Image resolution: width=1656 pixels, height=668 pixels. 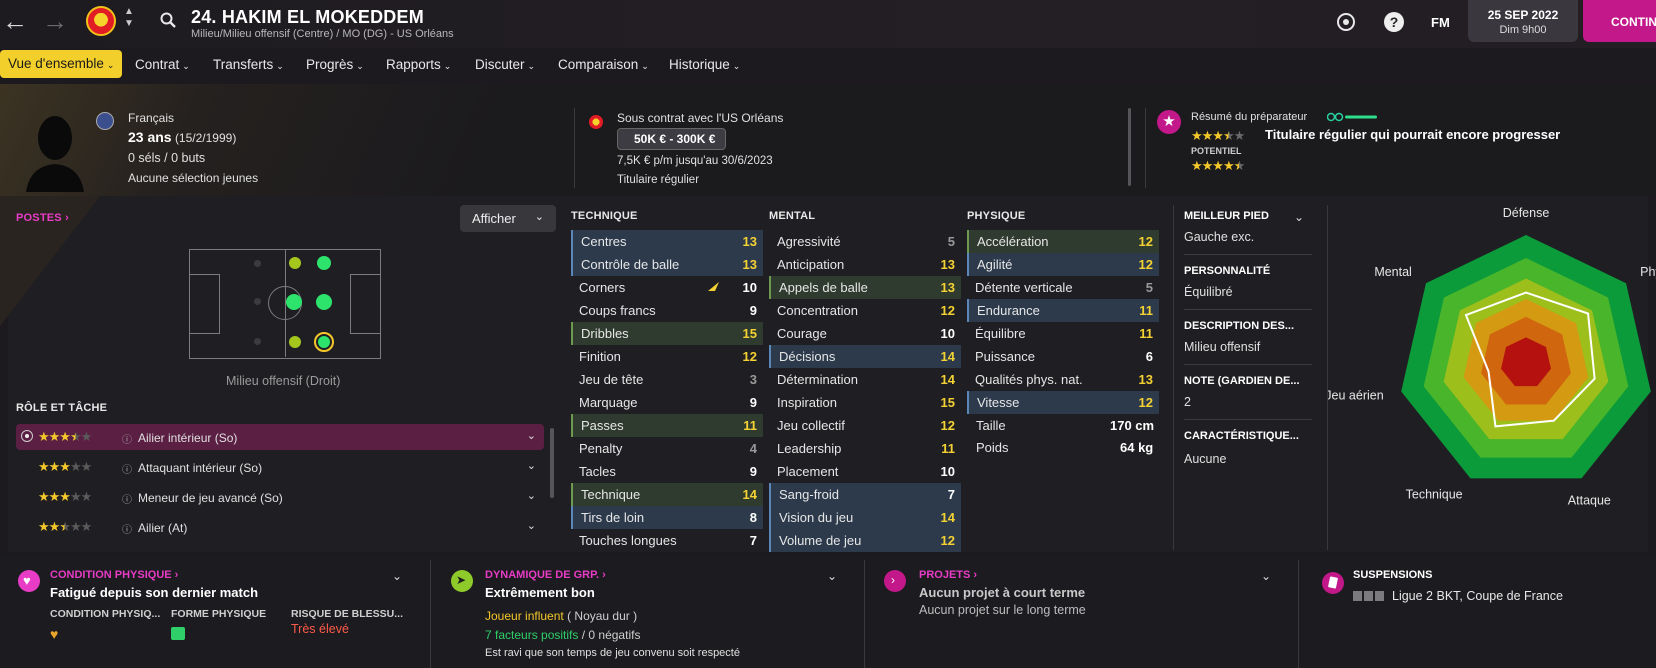 What do you see at coordinates (865, 241) in the screenshot?
I see `attribute-row: Agressivité 5` at bounding box center [865, 241].